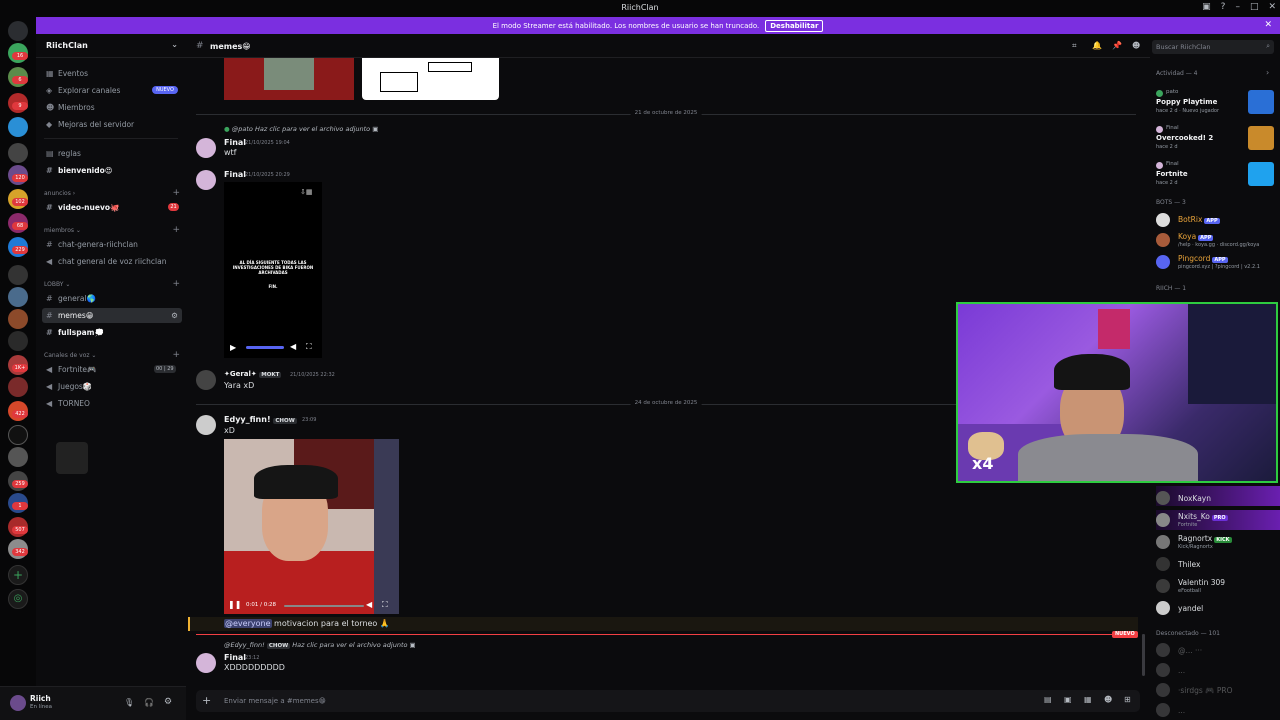  I want to click on microphone-icon: 🎙, so click(129, 702).